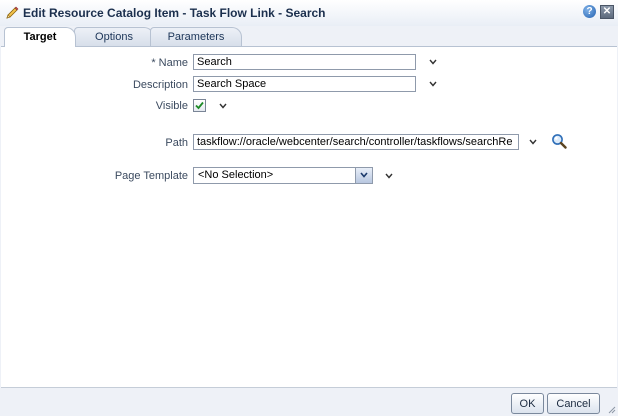 The image size is (618, 416). What do you see at coordinates (114, 36) in the screenshot?
I see `tab-options: Options` at bounding box center [114, 36].